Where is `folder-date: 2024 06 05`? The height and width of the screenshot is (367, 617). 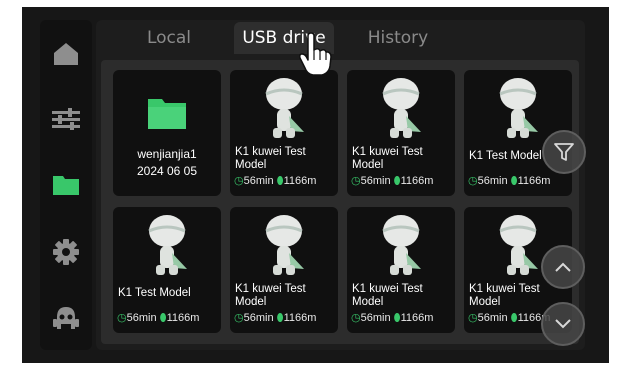
folder-date: 2024 06 05 is located at coordinates (167, 171).